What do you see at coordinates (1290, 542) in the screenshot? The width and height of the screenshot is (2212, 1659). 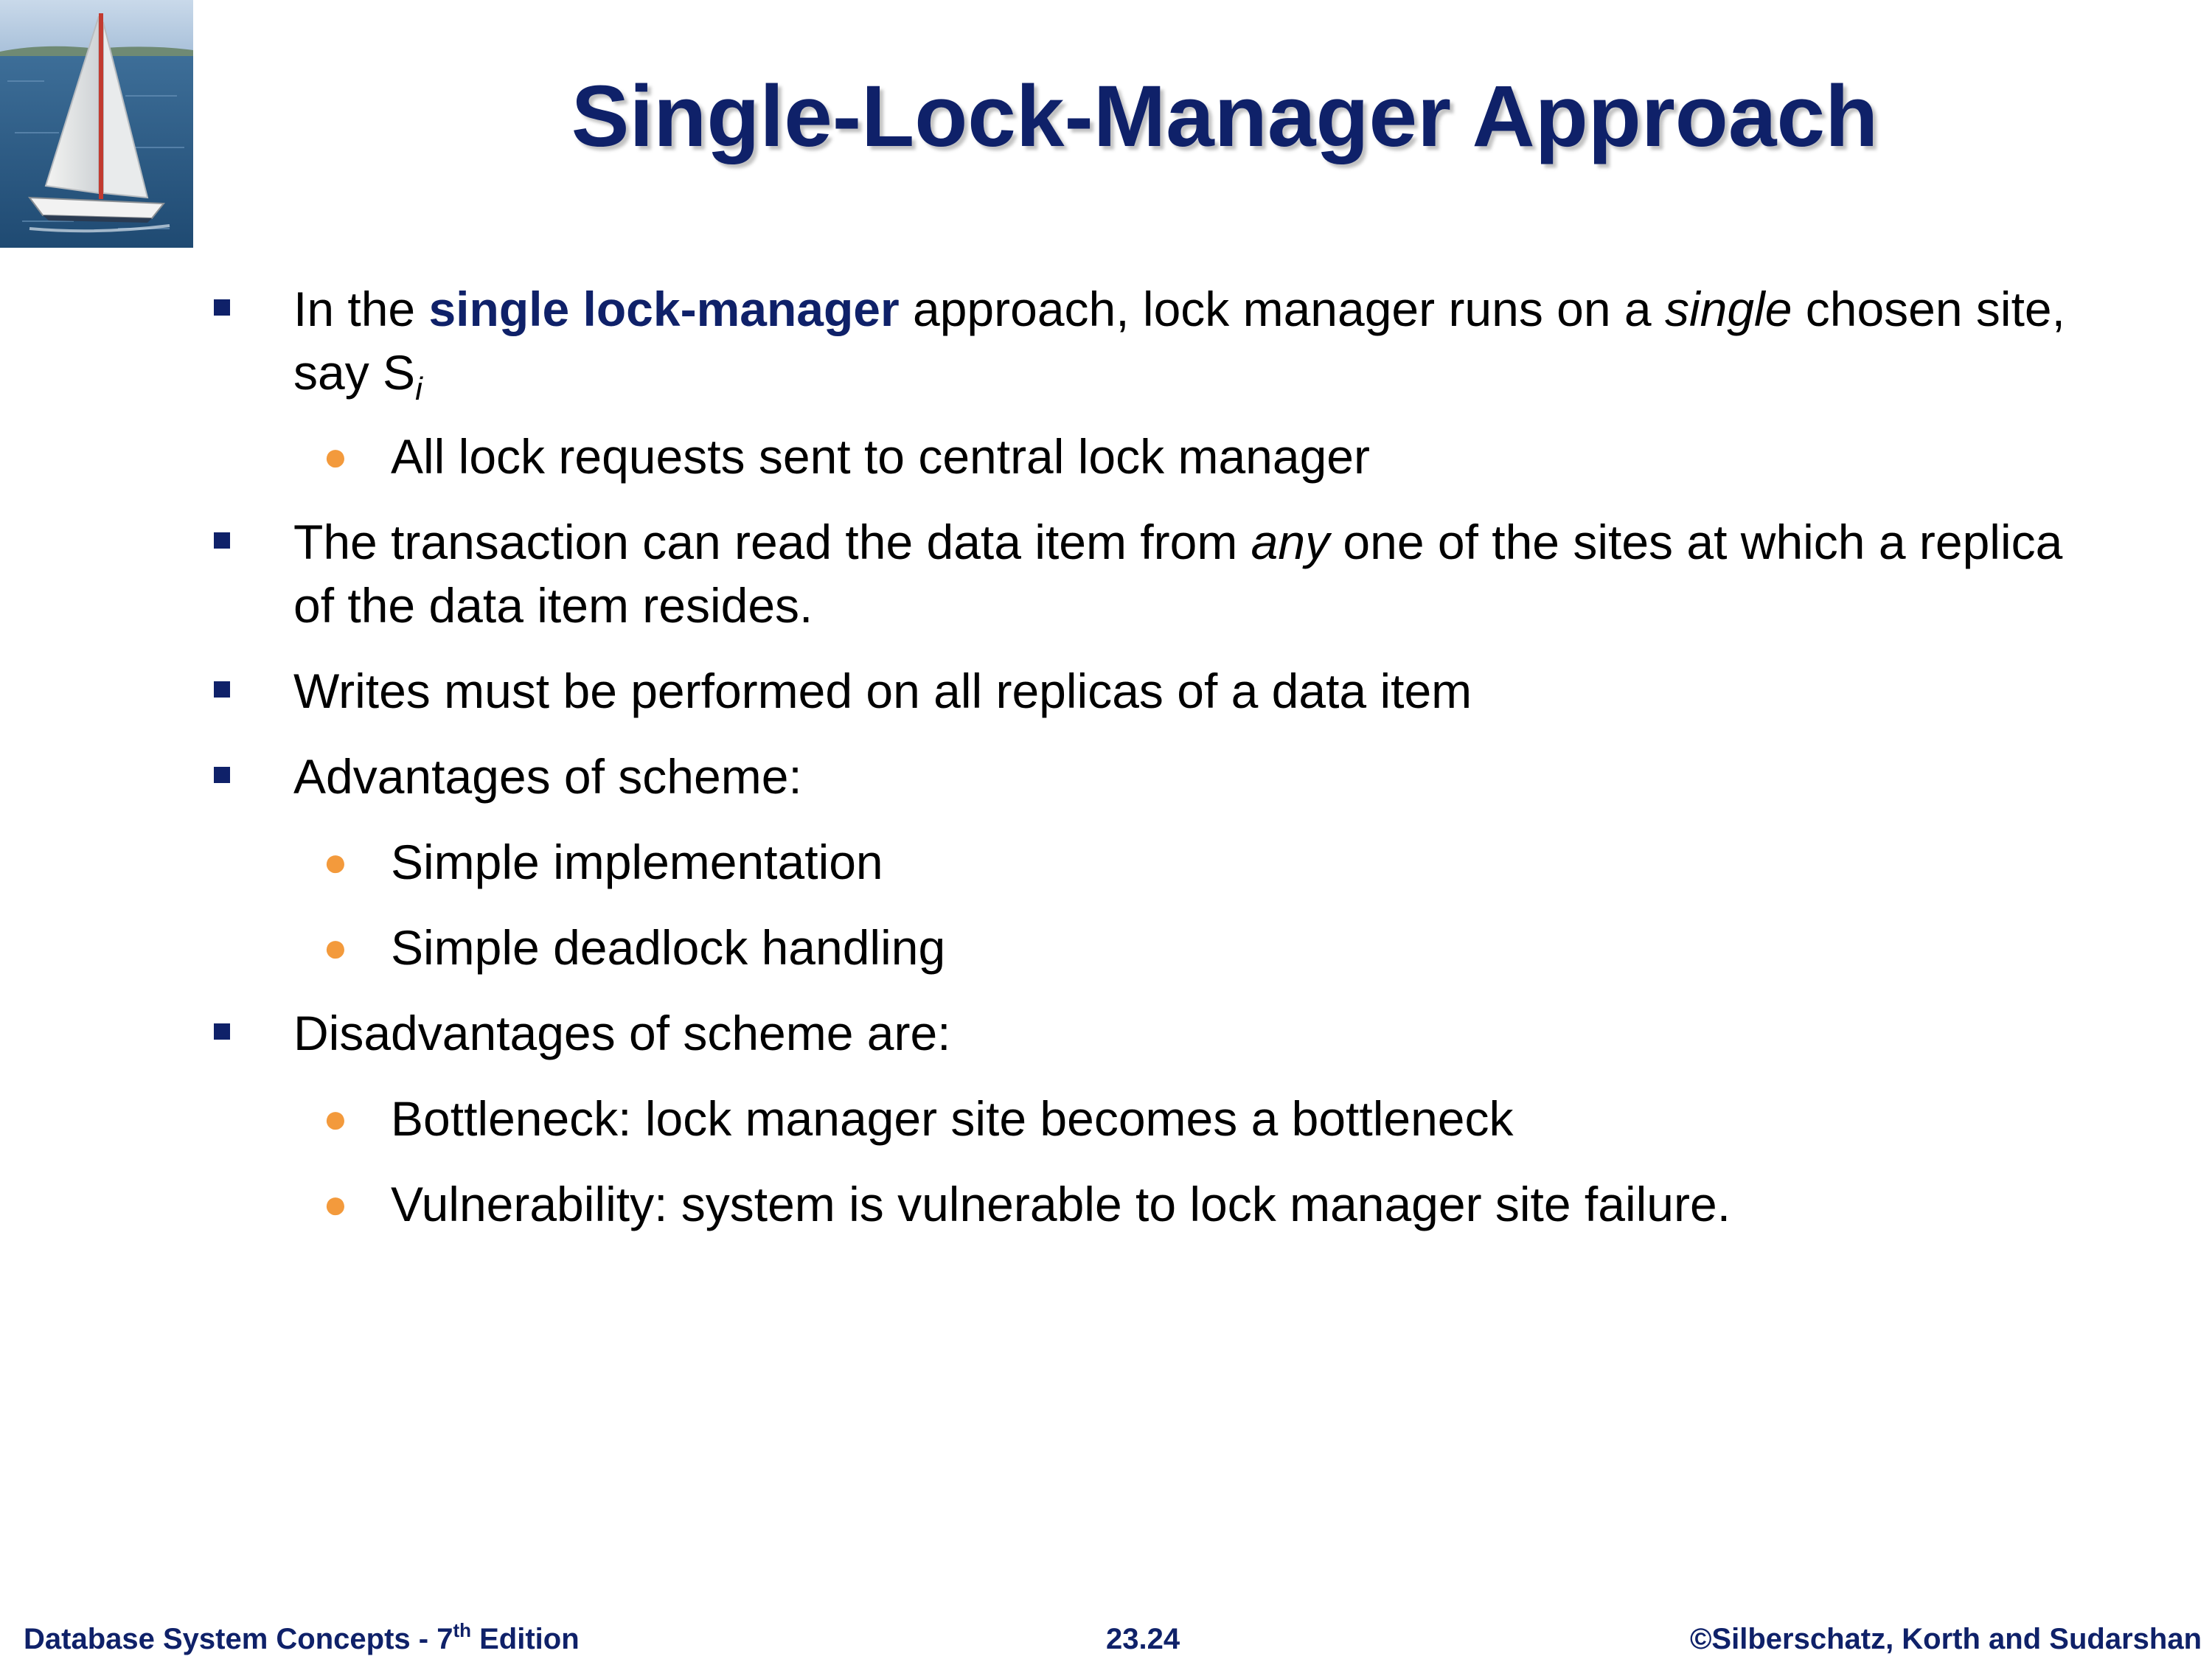 I see `italic-term: any` at bounding box center [1290, 542].